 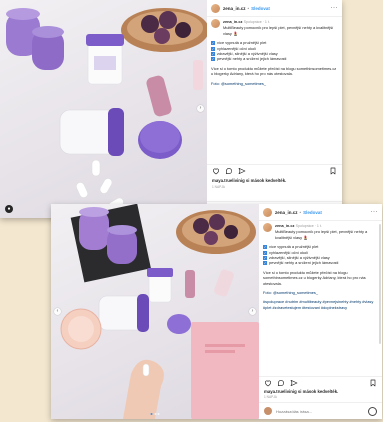 I want to click on emoji-icon, so click(x=372, y=411).